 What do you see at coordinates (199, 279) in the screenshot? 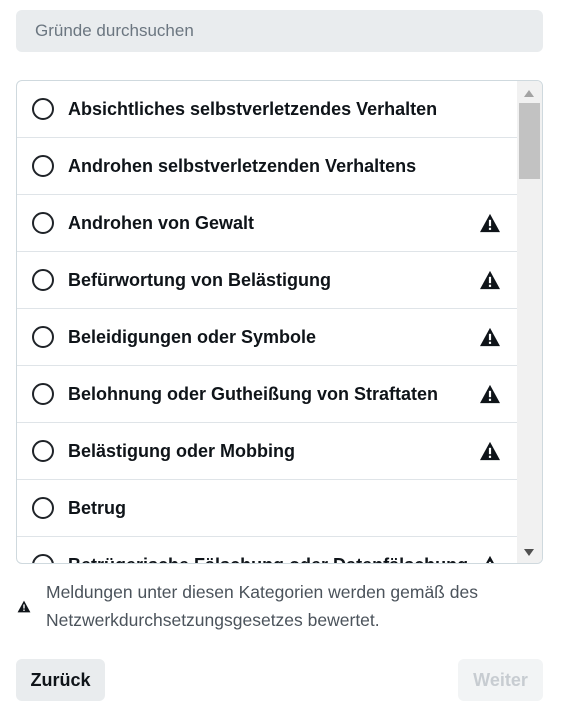
I see `reason-option-label: Befürwortung von Belästigung` at bounding box center [199, 279].